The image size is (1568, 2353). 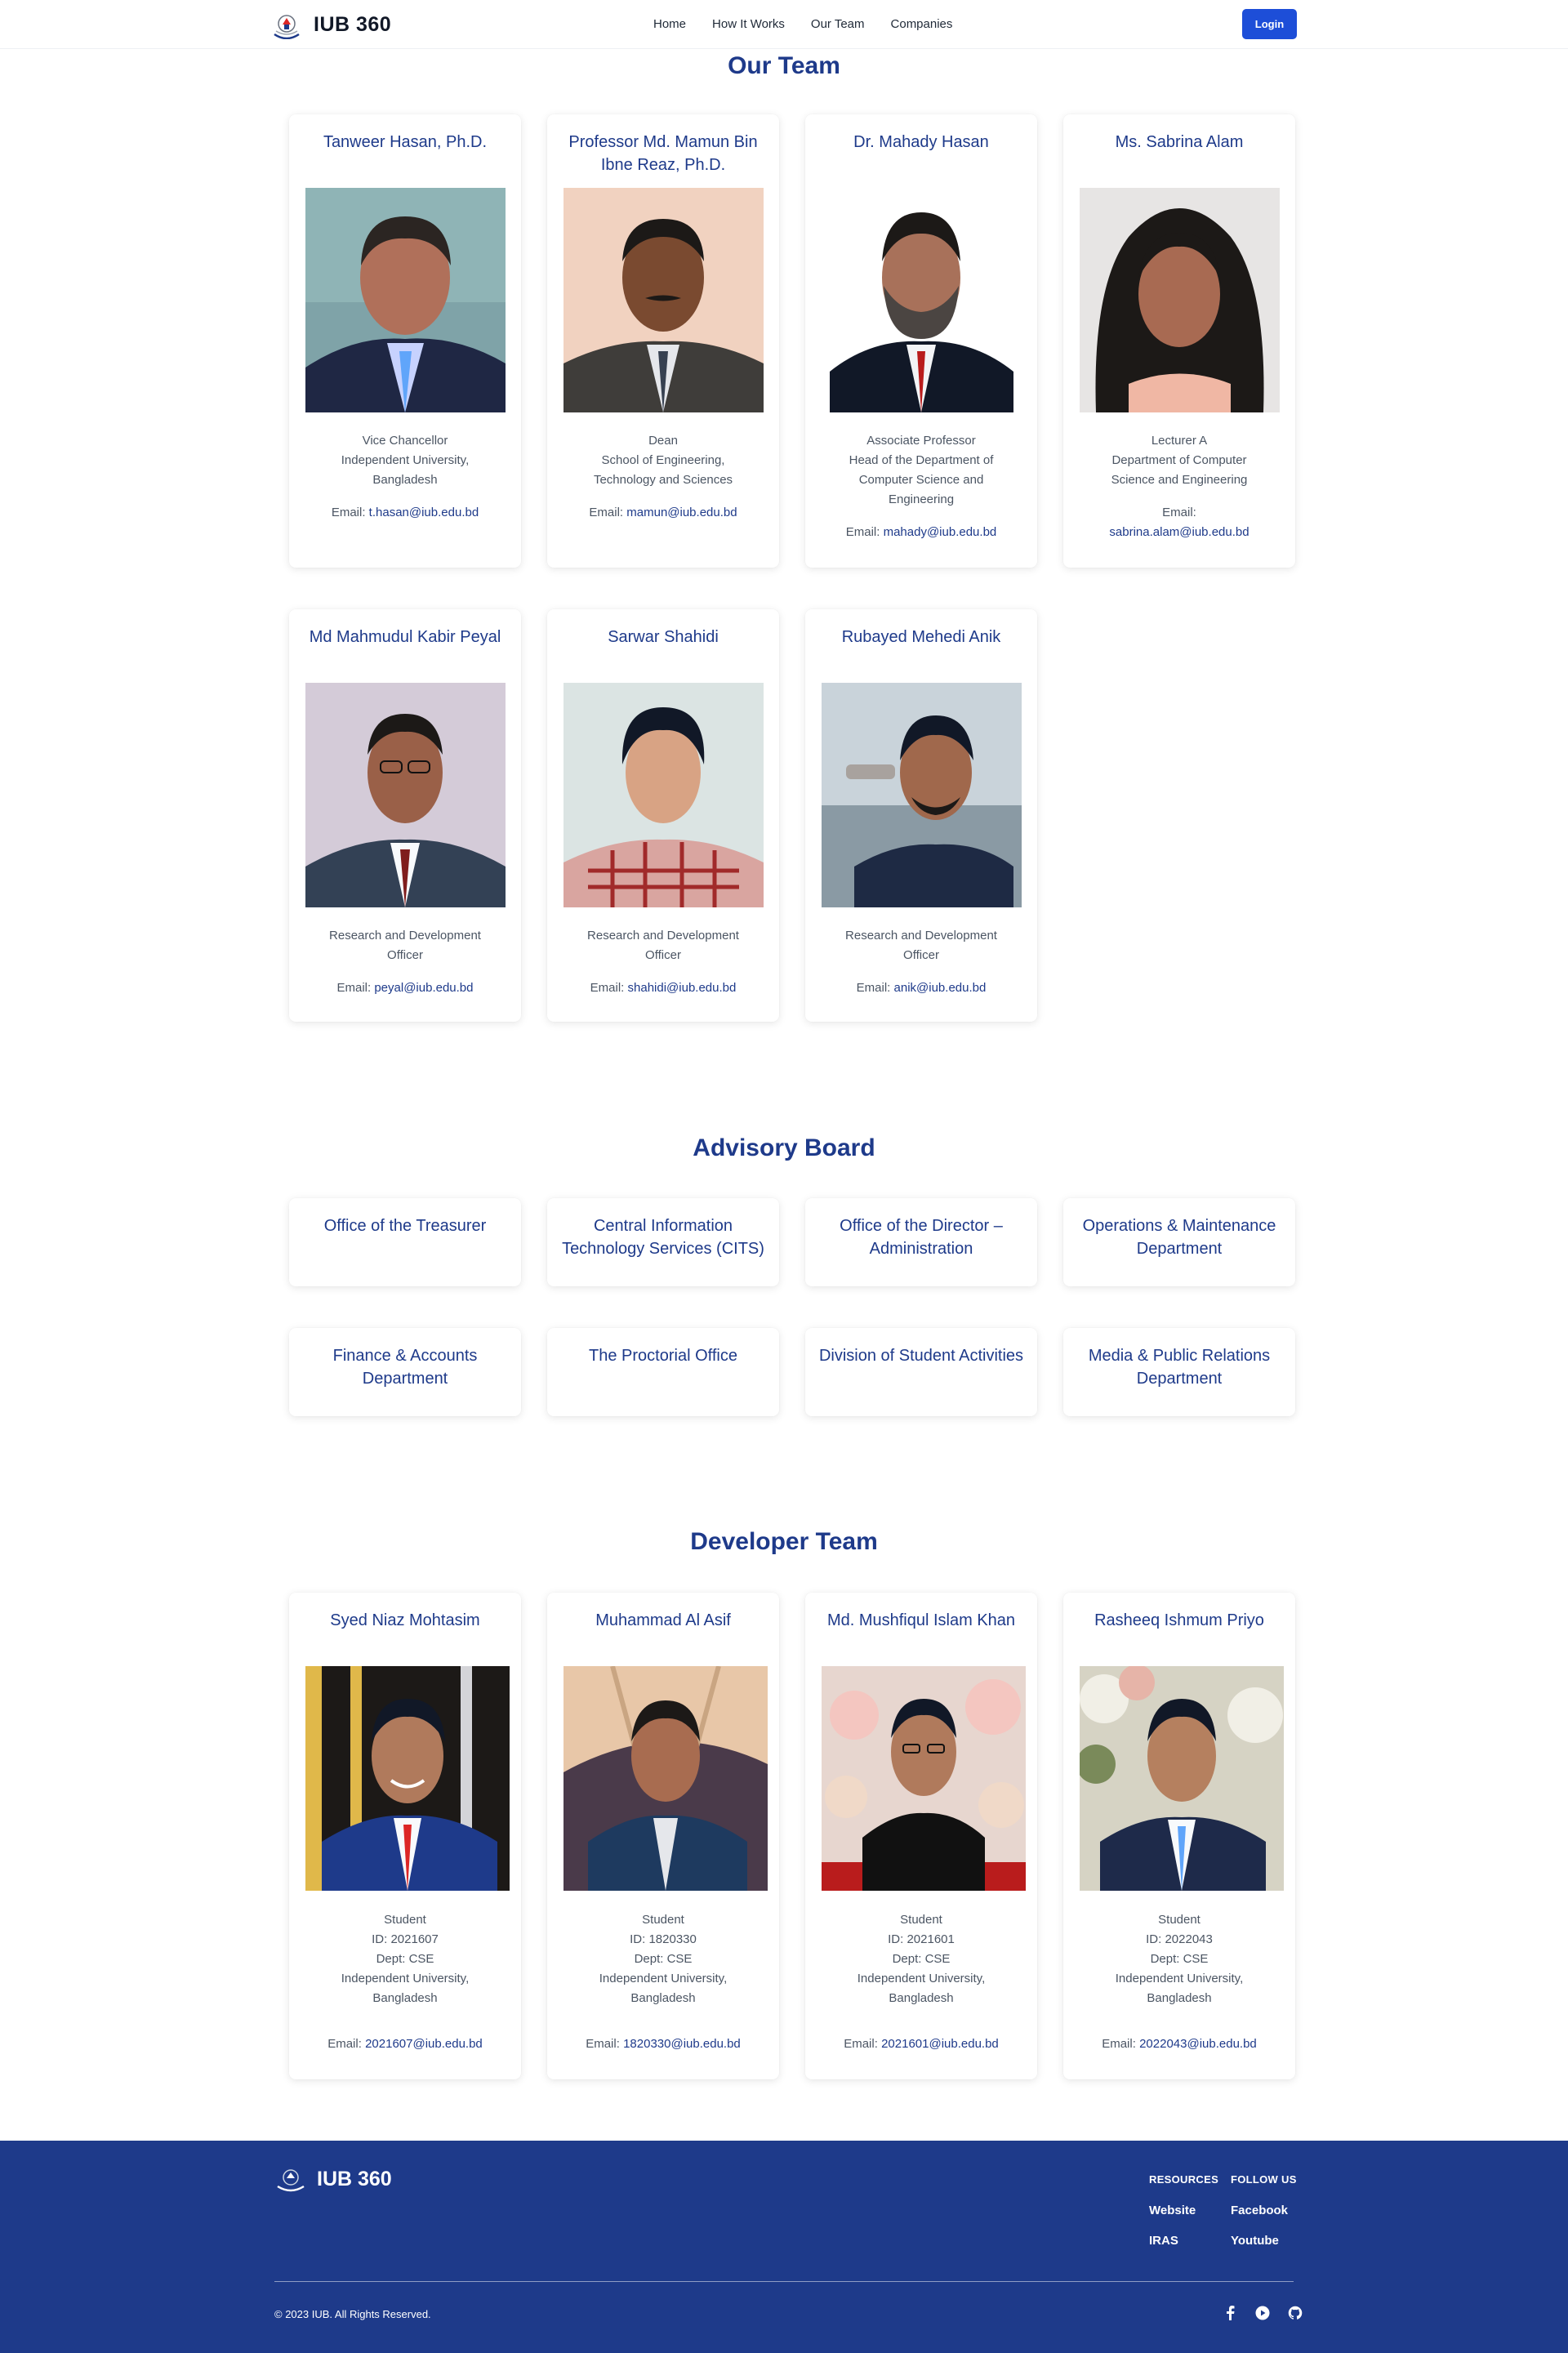 I want to click on github-icon, so click(x=1295, y=2313).